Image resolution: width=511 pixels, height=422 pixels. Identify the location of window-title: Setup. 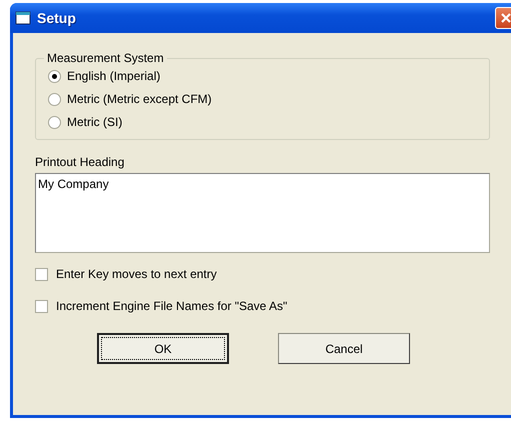
(57, 18).